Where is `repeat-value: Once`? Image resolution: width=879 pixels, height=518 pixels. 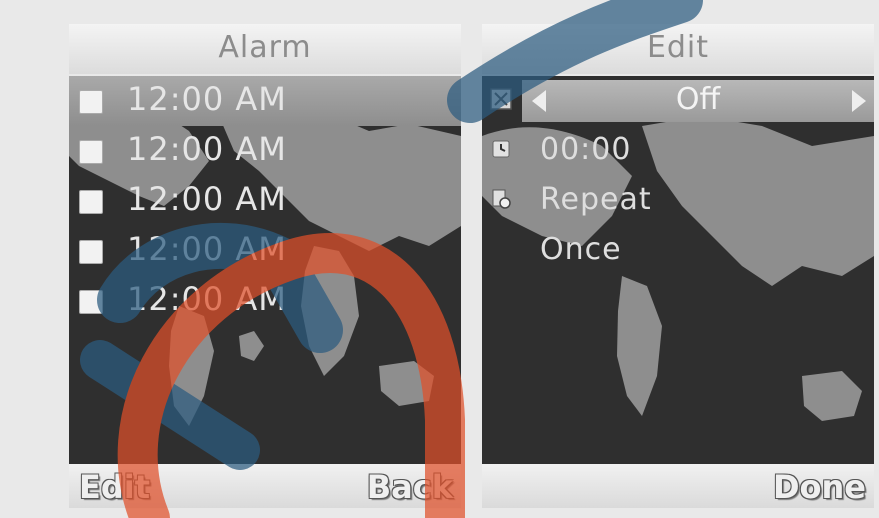 repeat-value: Once is located at coordinates (581, 249).